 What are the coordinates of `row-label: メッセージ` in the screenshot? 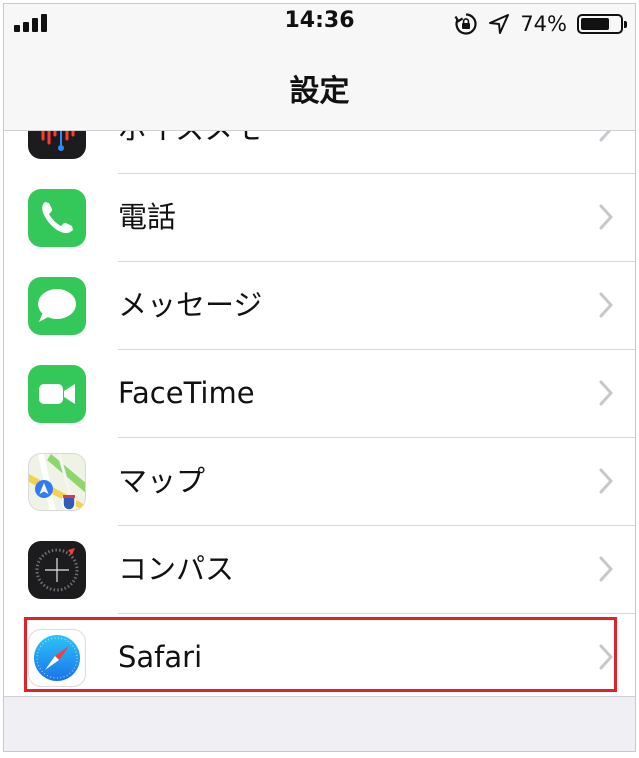 It's located at (190, 305).